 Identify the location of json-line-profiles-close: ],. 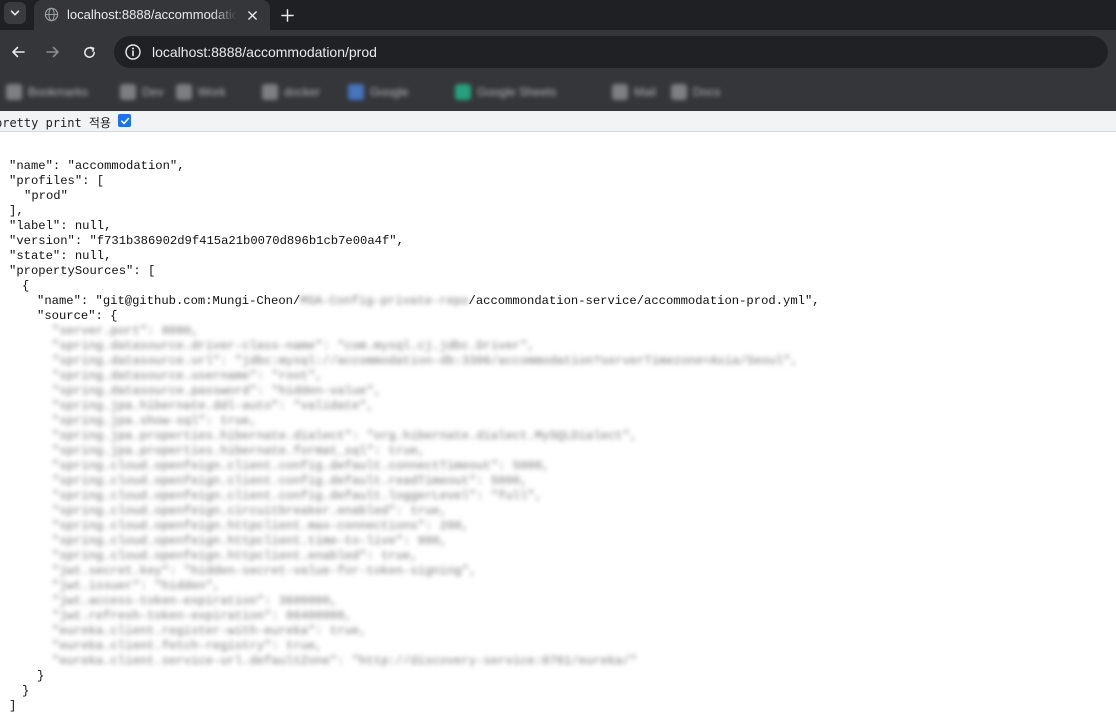
(16, 211).